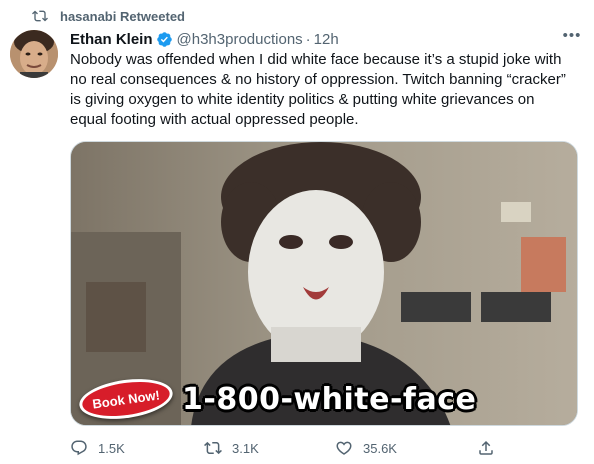 This screenshot has width=594, height=464. I want to click on retweeted-by-bar: hasanabi Retweeted, so click(108, 16).